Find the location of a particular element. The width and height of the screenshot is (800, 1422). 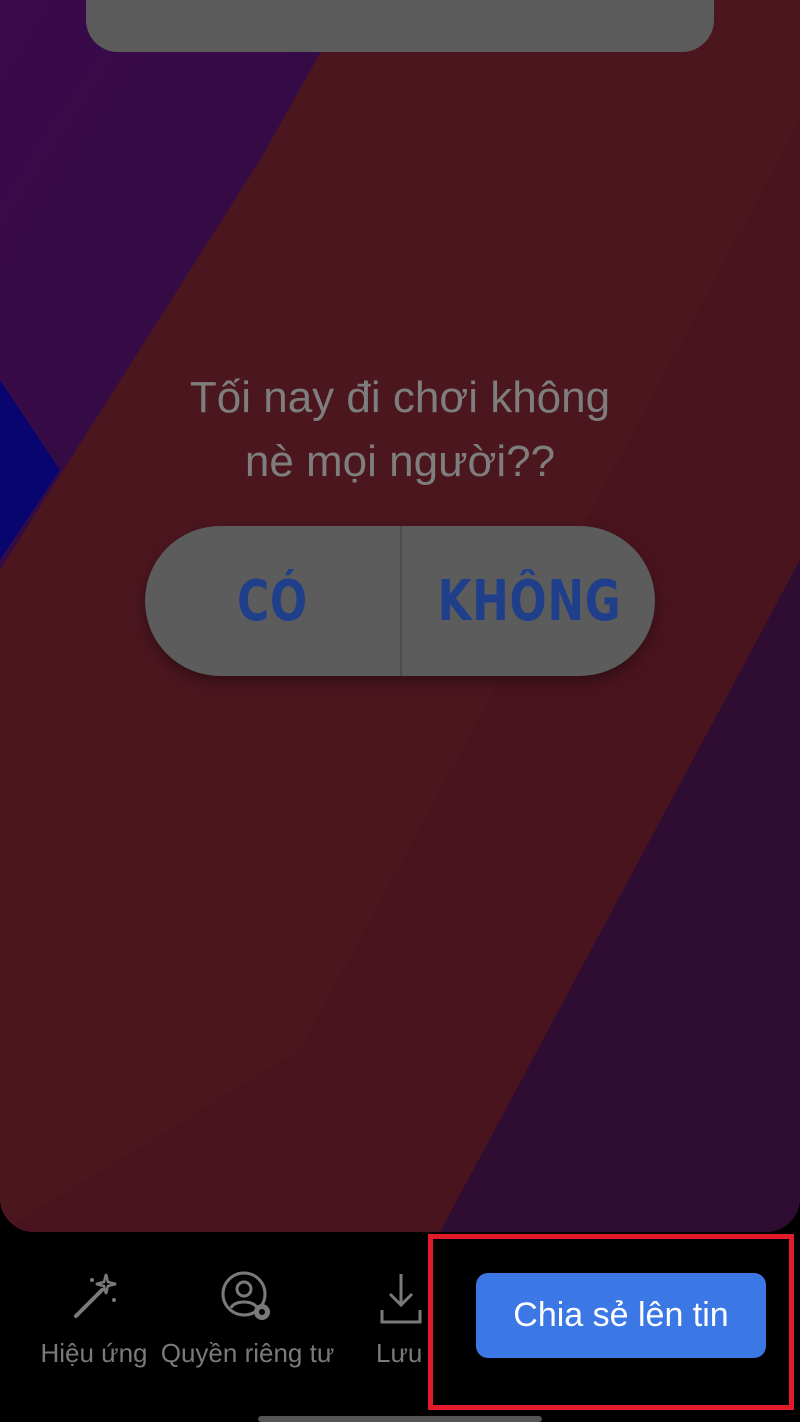

poll-divider is located at coordinates (401, 601).